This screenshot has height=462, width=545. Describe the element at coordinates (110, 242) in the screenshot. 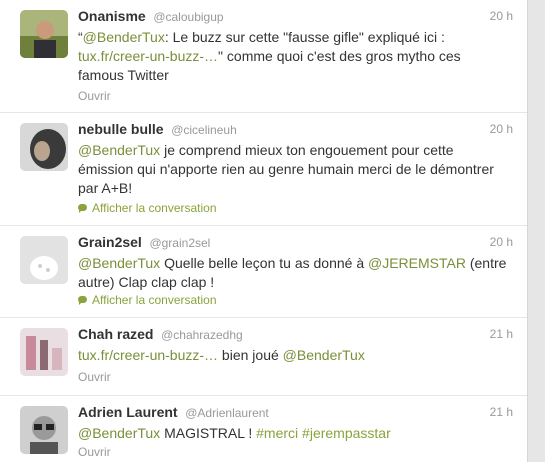

I see `user-fullname: Grain2sel` at that location.